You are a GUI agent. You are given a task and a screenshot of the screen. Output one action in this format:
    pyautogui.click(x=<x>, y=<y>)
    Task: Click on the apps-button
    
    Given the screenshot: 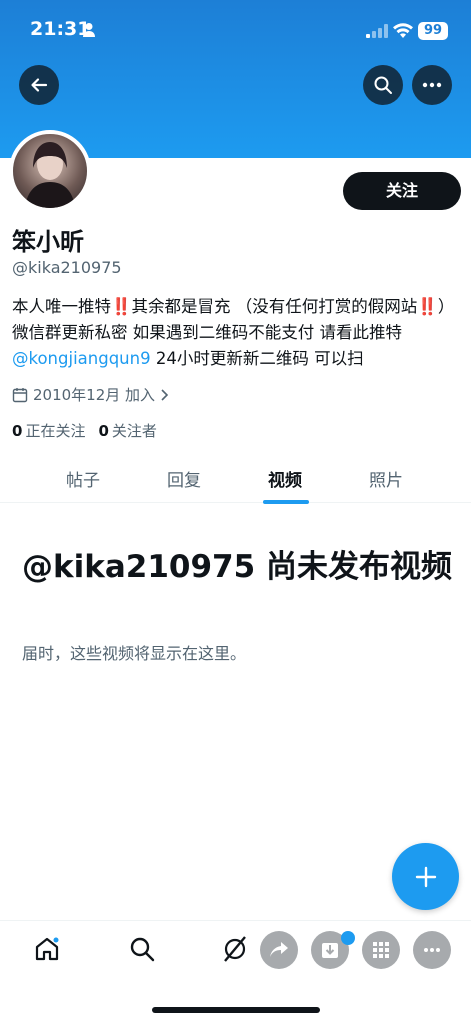 What is the action you would take?
    pyautogui.click(x=381, y=950)
    